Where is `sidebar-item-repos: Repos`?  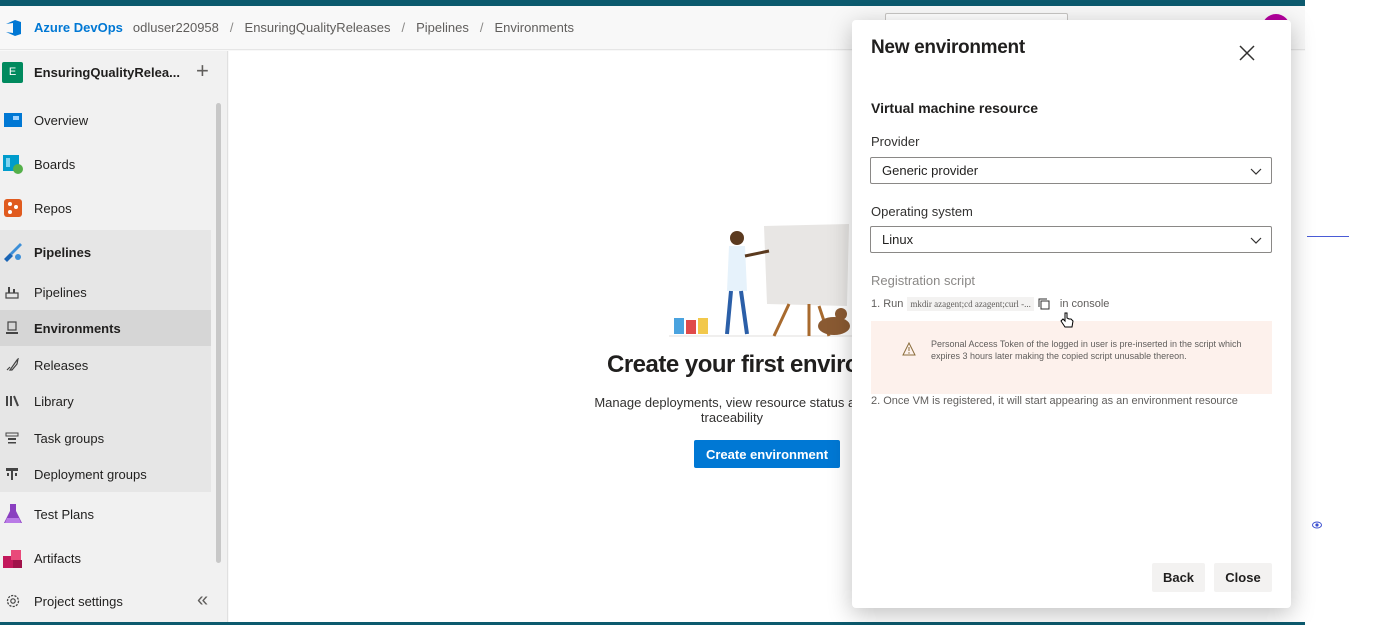
sidebar-item-repos: Repos is located at coordinates (105, 208).